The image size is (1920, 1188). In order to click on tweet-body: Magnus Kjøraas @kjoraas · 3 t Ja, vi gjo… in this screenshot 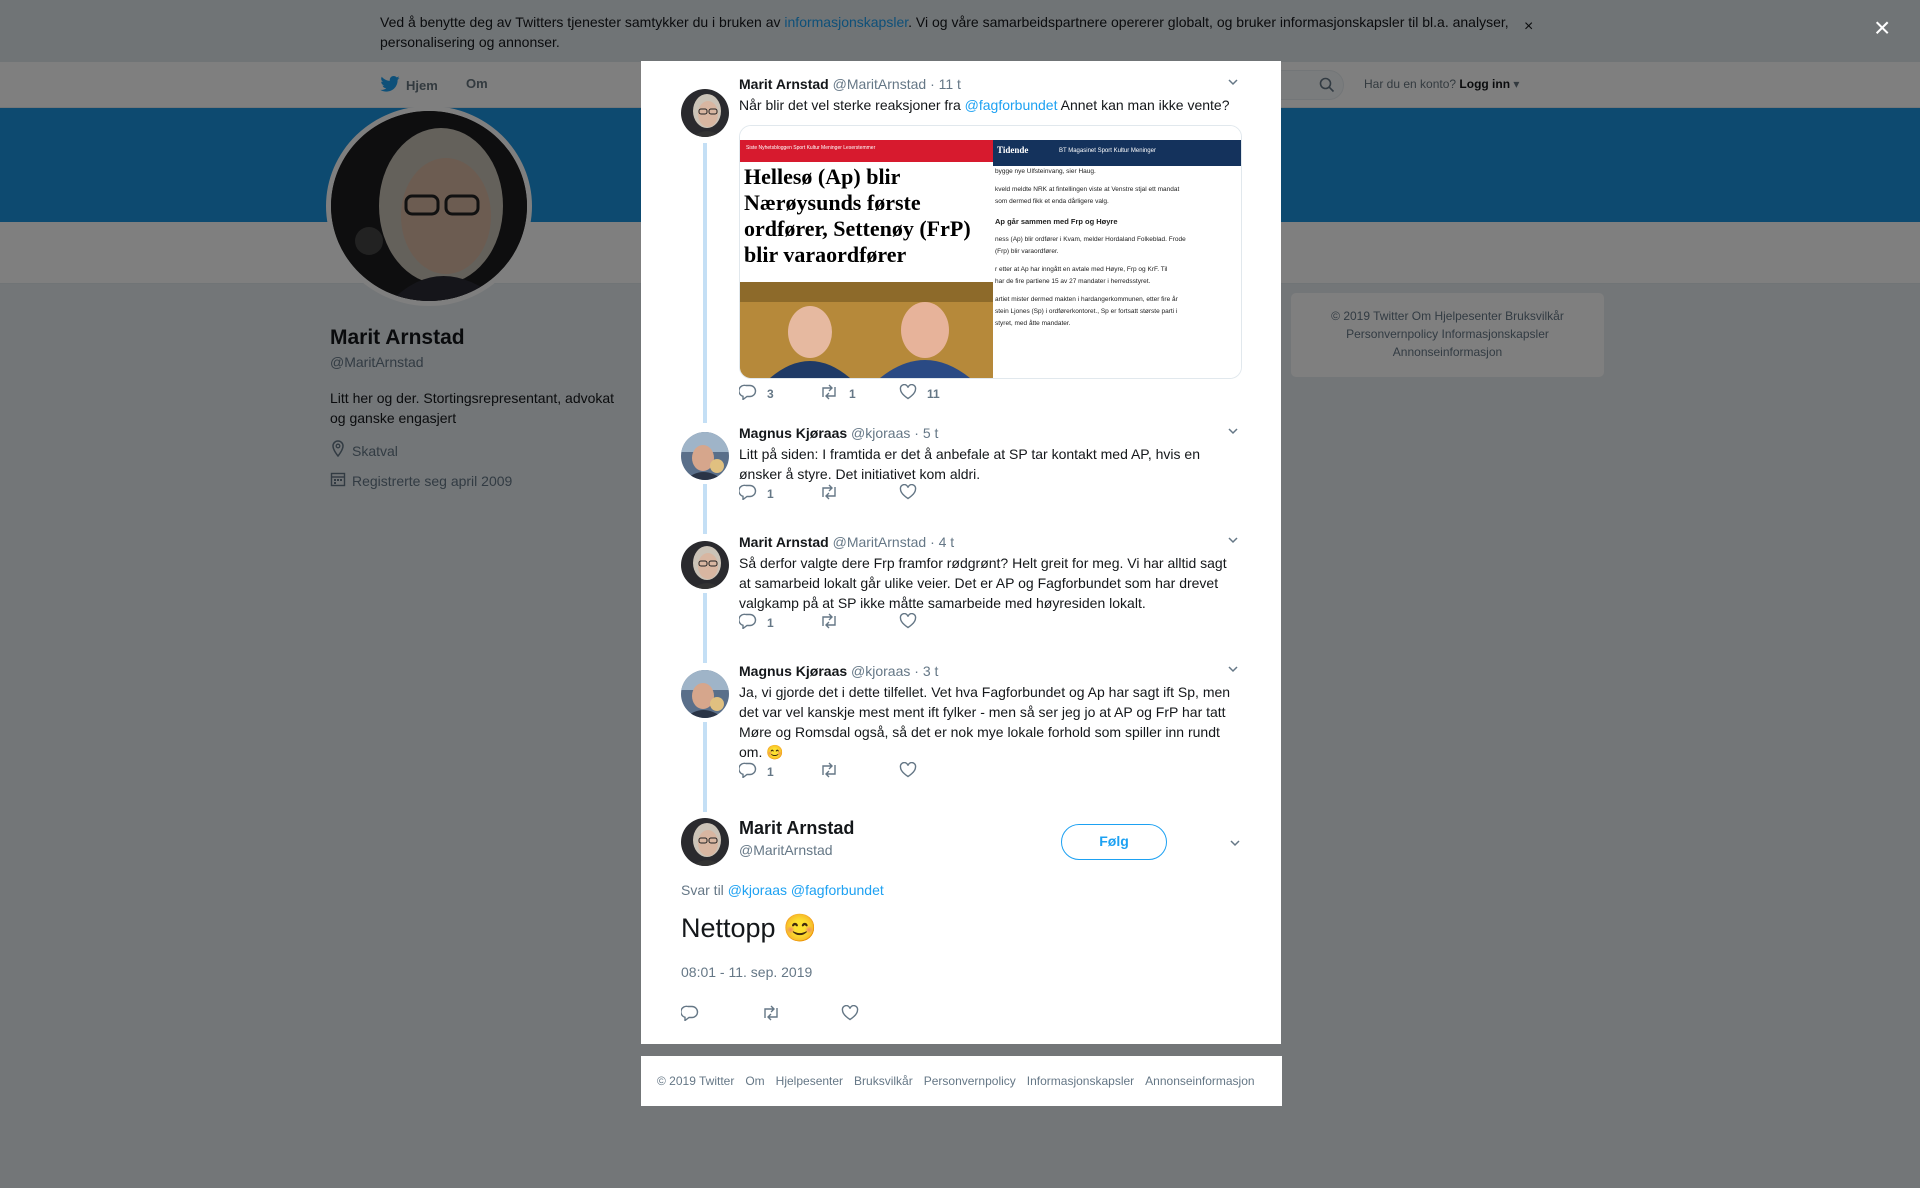, I will do `click(988, 720)`.